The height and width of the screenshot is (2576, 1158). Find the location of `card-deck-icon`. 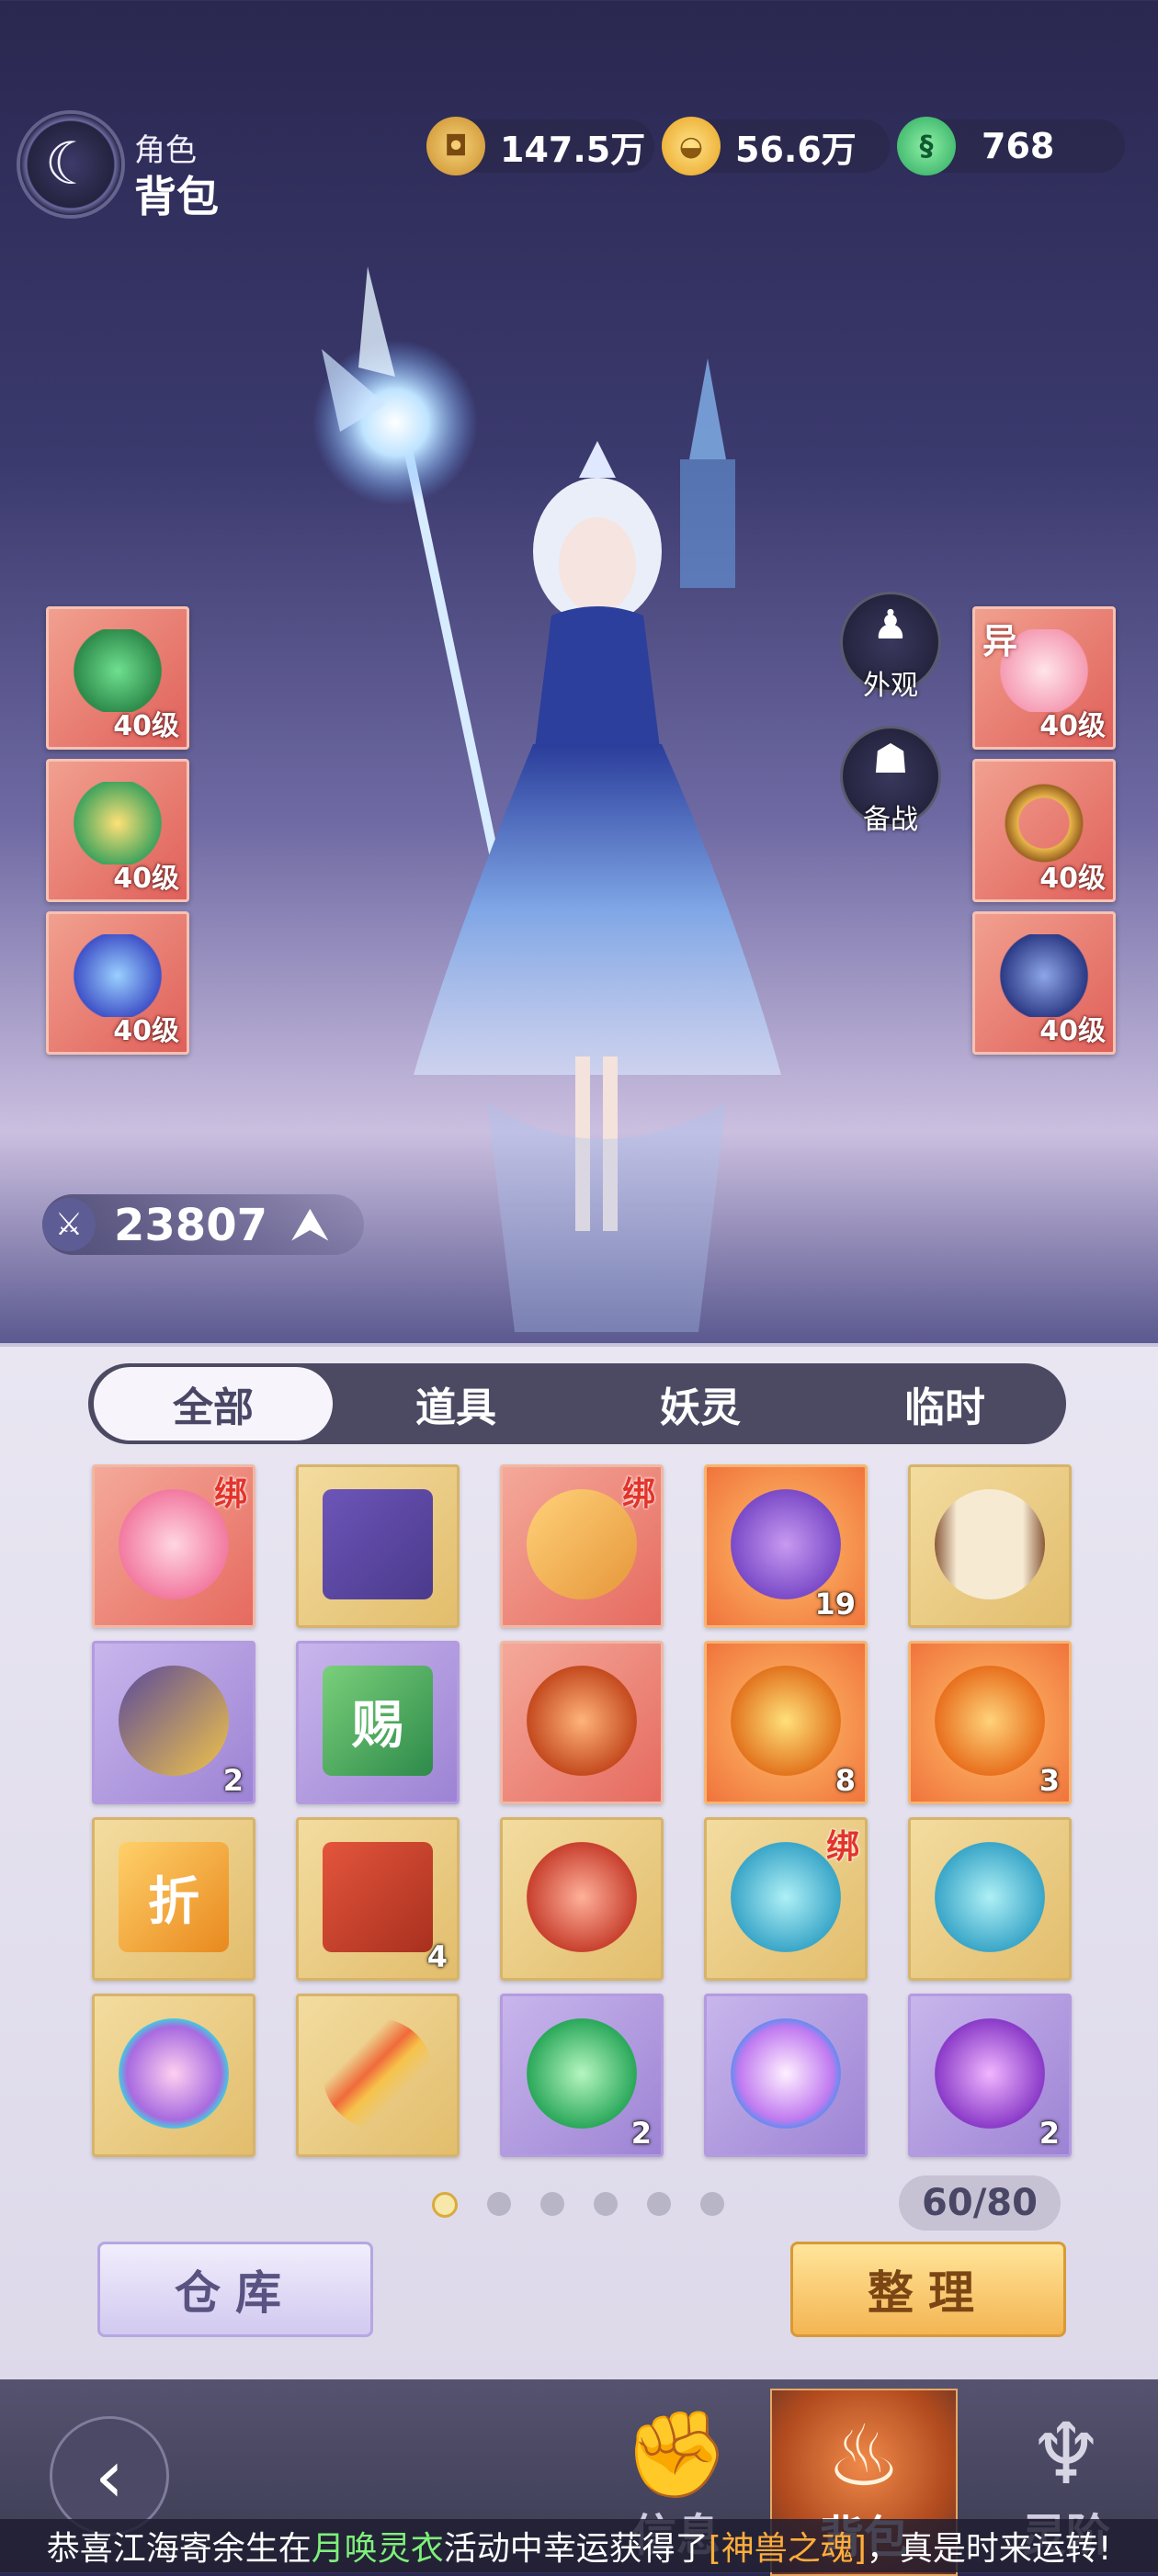

card-deck-icon is located at coordinates (378, 1544).